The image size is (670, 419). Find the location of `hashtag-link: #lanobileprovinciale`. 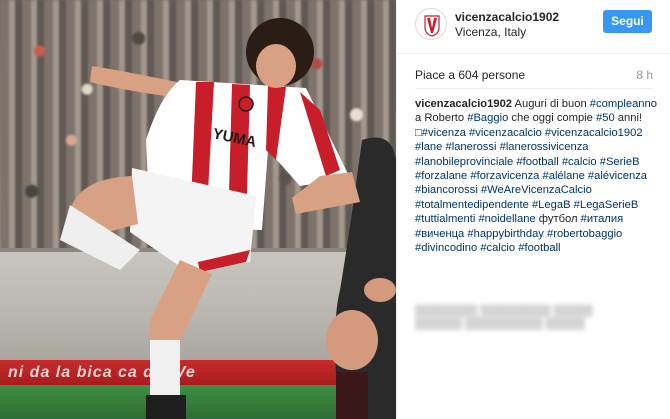

hashtag-link: #lanobileprovinciale is located at coordinates (464, 162).